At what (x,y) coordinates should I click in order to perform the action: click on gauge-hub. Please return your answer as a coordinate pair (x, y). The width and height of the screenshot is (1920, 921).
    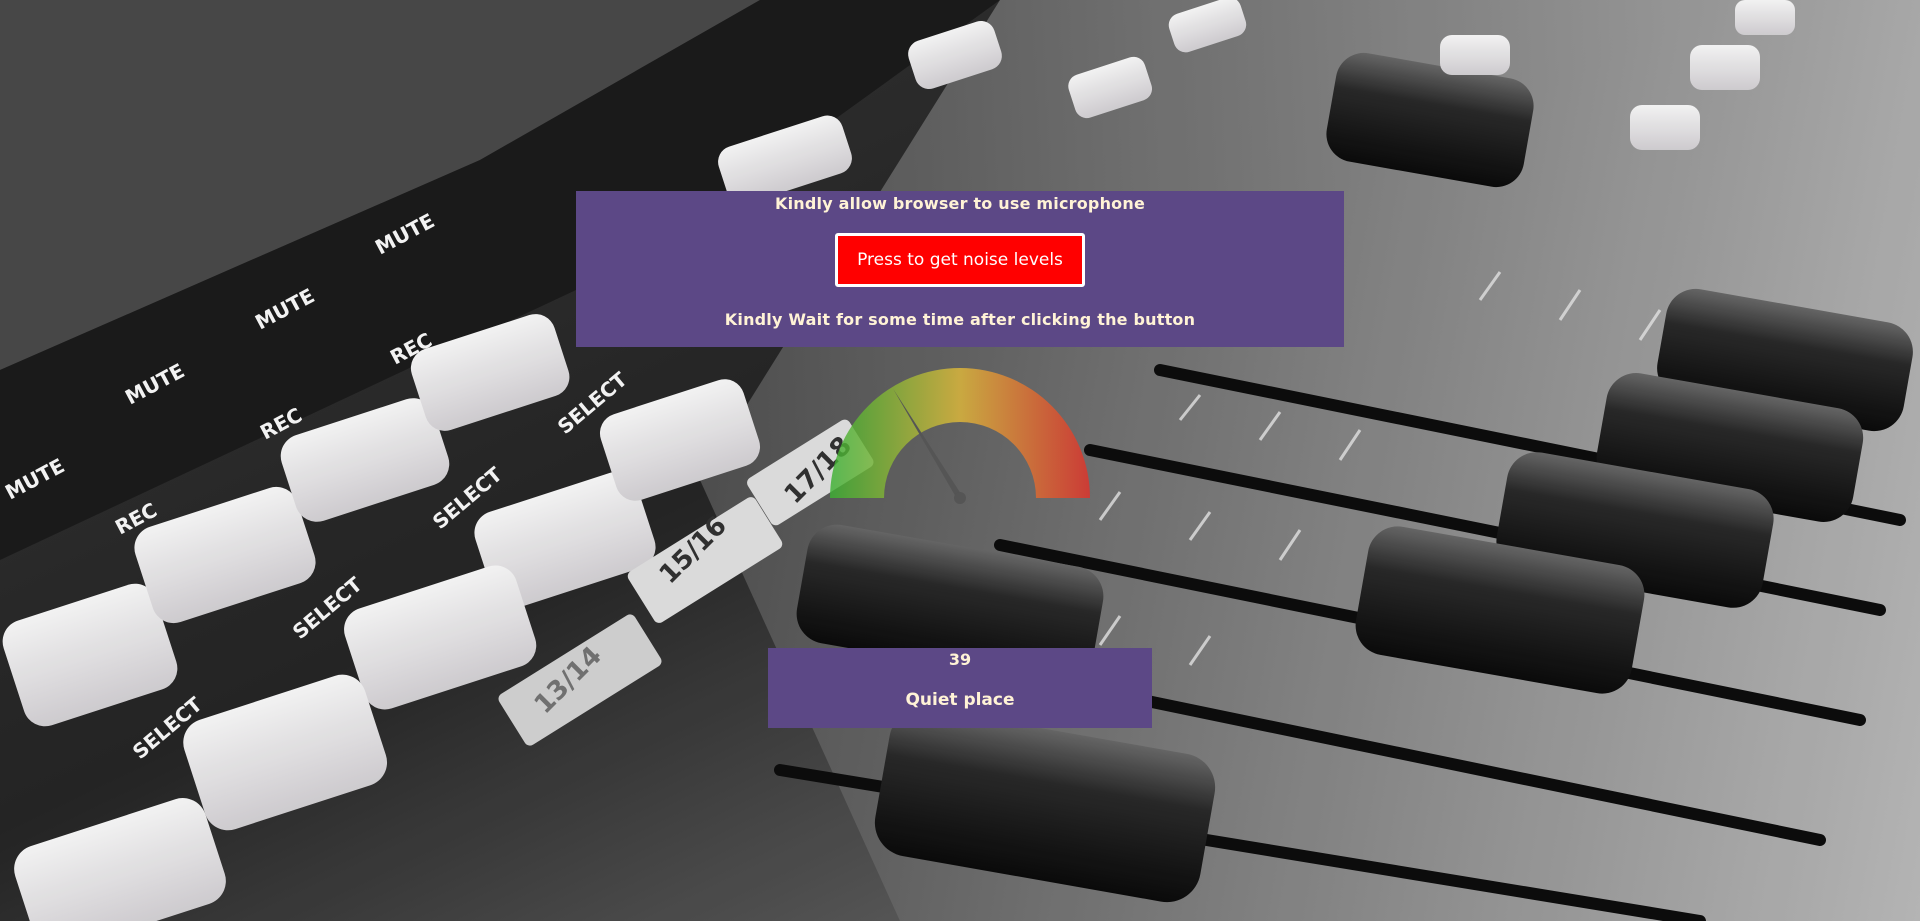
    Looking at the image, I should click on (960, 498).